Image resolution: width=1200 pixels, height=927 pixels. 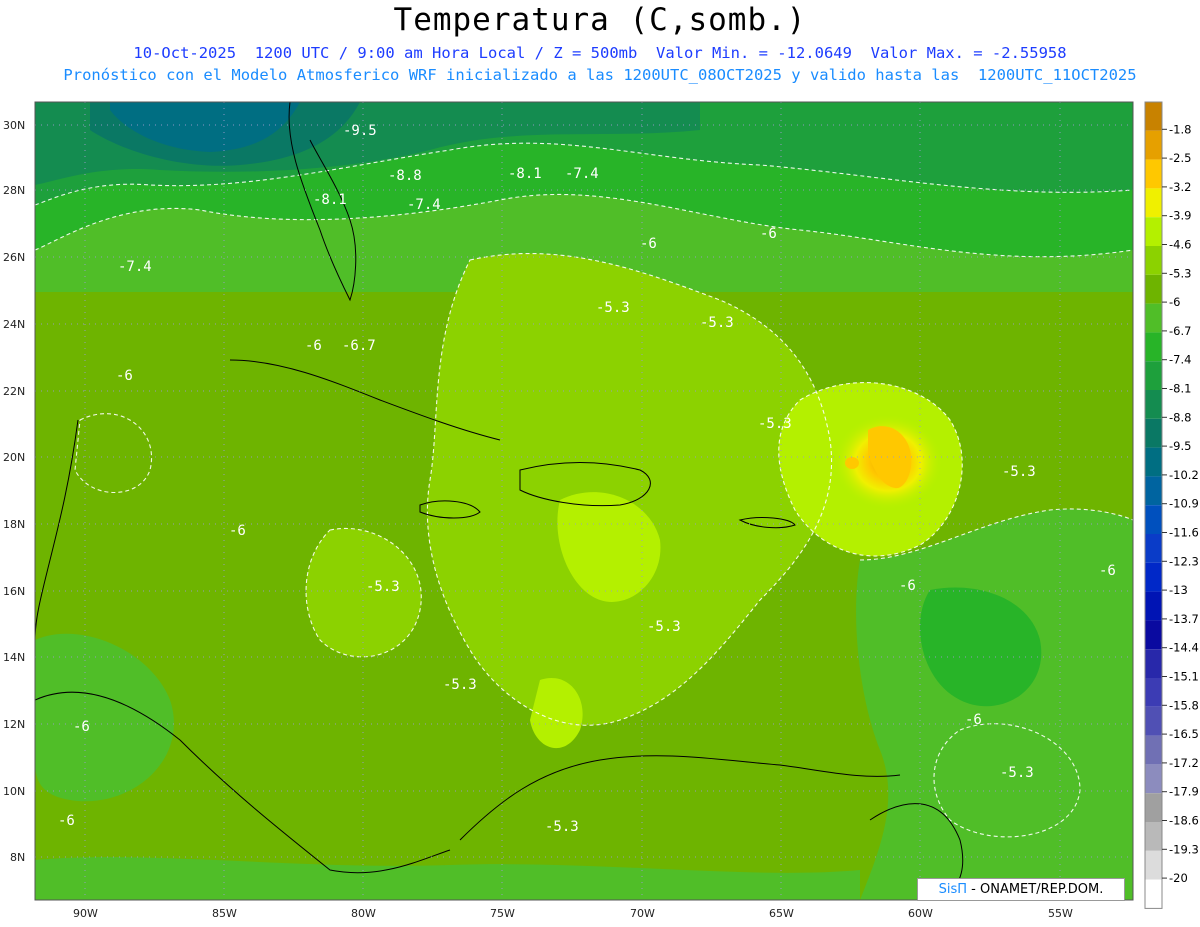 What do you see at coordinates (1180, 158) in the screenshot?
I see `colorbar-label: -2.5` at bounding box center [1180, 158].